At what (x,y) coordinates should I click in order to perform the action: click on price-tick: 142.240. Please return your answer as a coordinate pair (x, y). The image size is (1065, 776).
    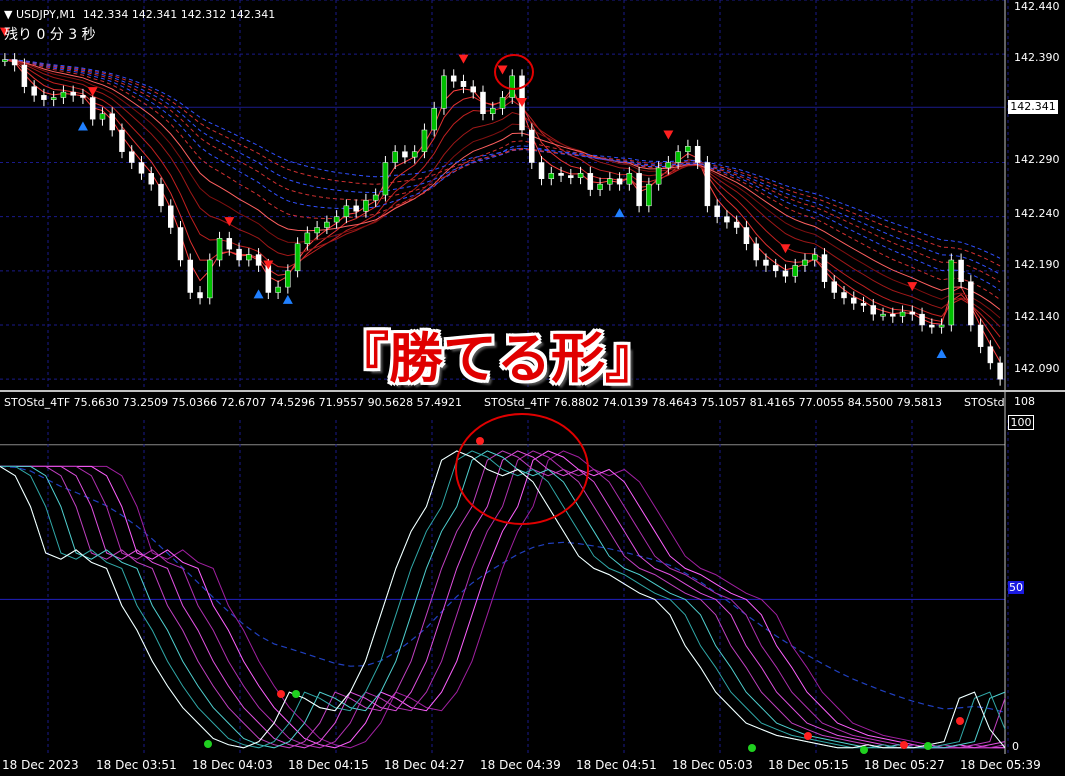
    Looking at the image, I should click on (1037, 213).